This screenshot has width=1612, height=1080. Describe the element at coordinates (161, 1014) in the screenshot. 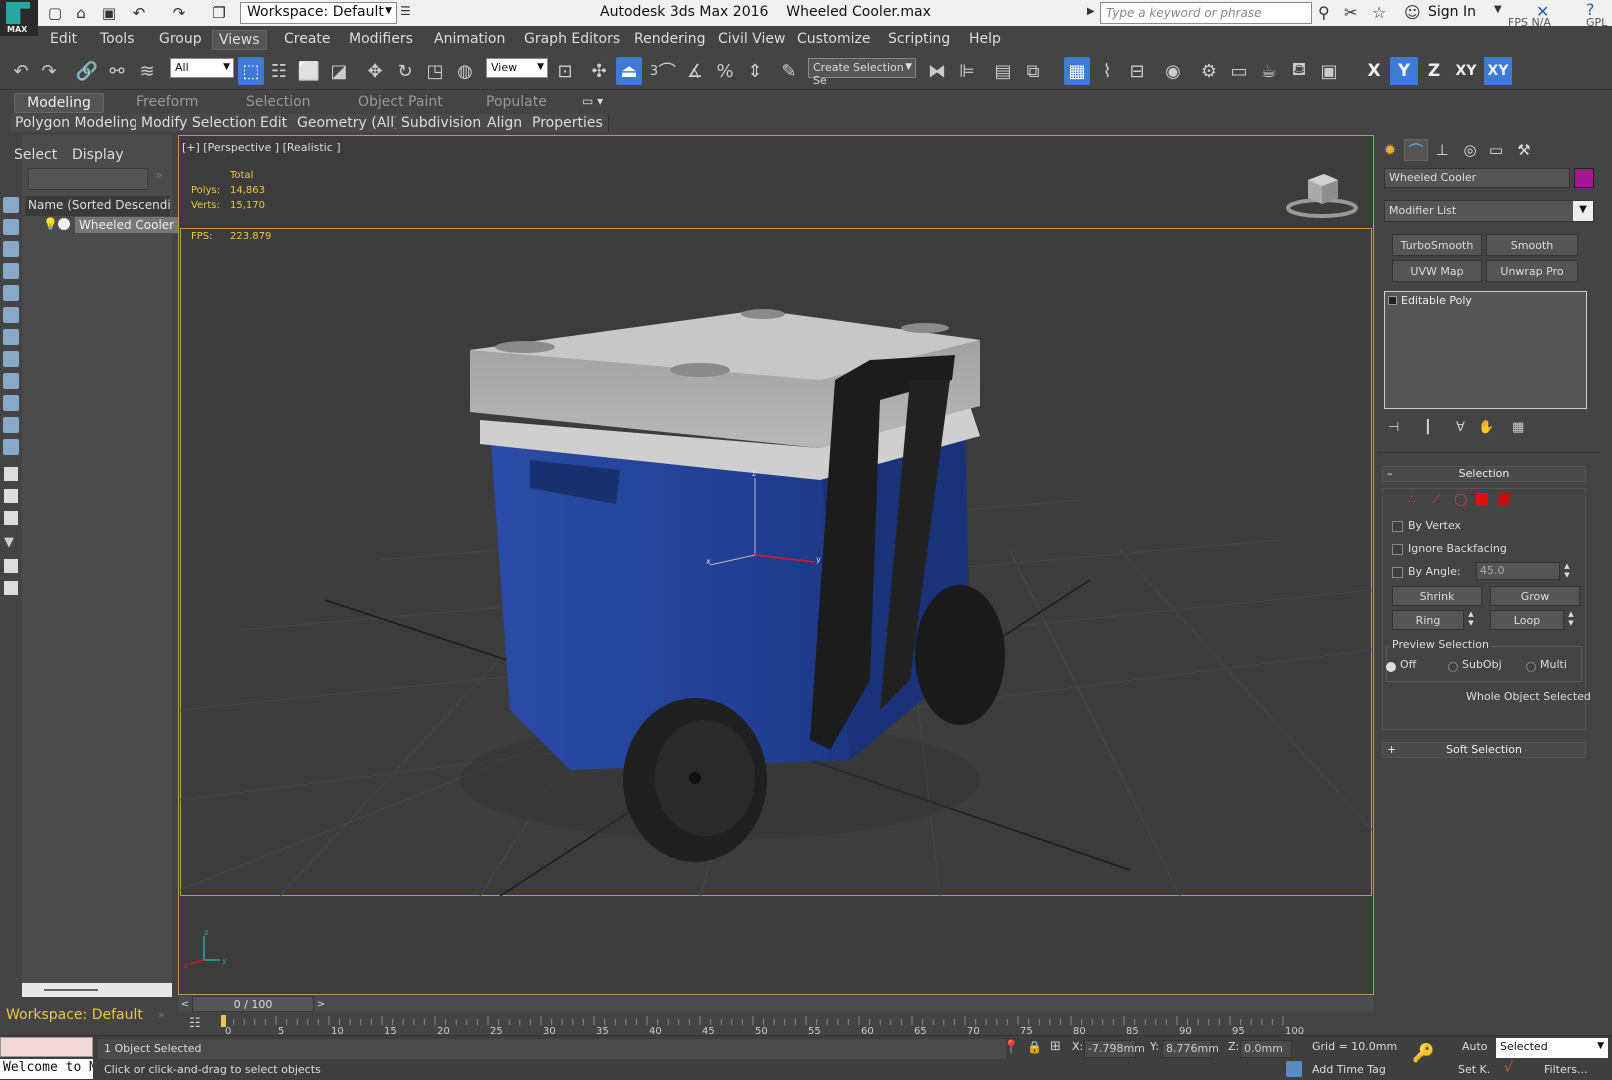

I see `chevron-right-icon: »` at that location.